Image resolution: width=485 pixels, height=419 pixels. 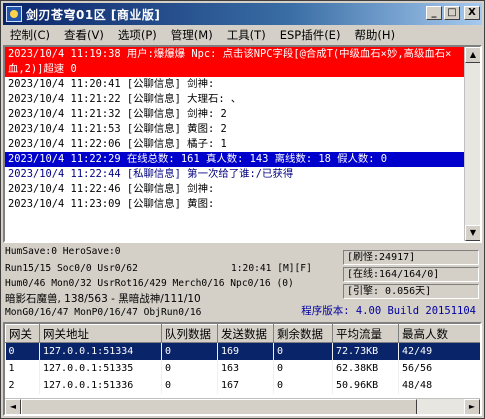 What do you see at coordinates (374, 35) in the screenshot?
I see `menu-help: 帮助(H)` at bounding box center [374, 35].